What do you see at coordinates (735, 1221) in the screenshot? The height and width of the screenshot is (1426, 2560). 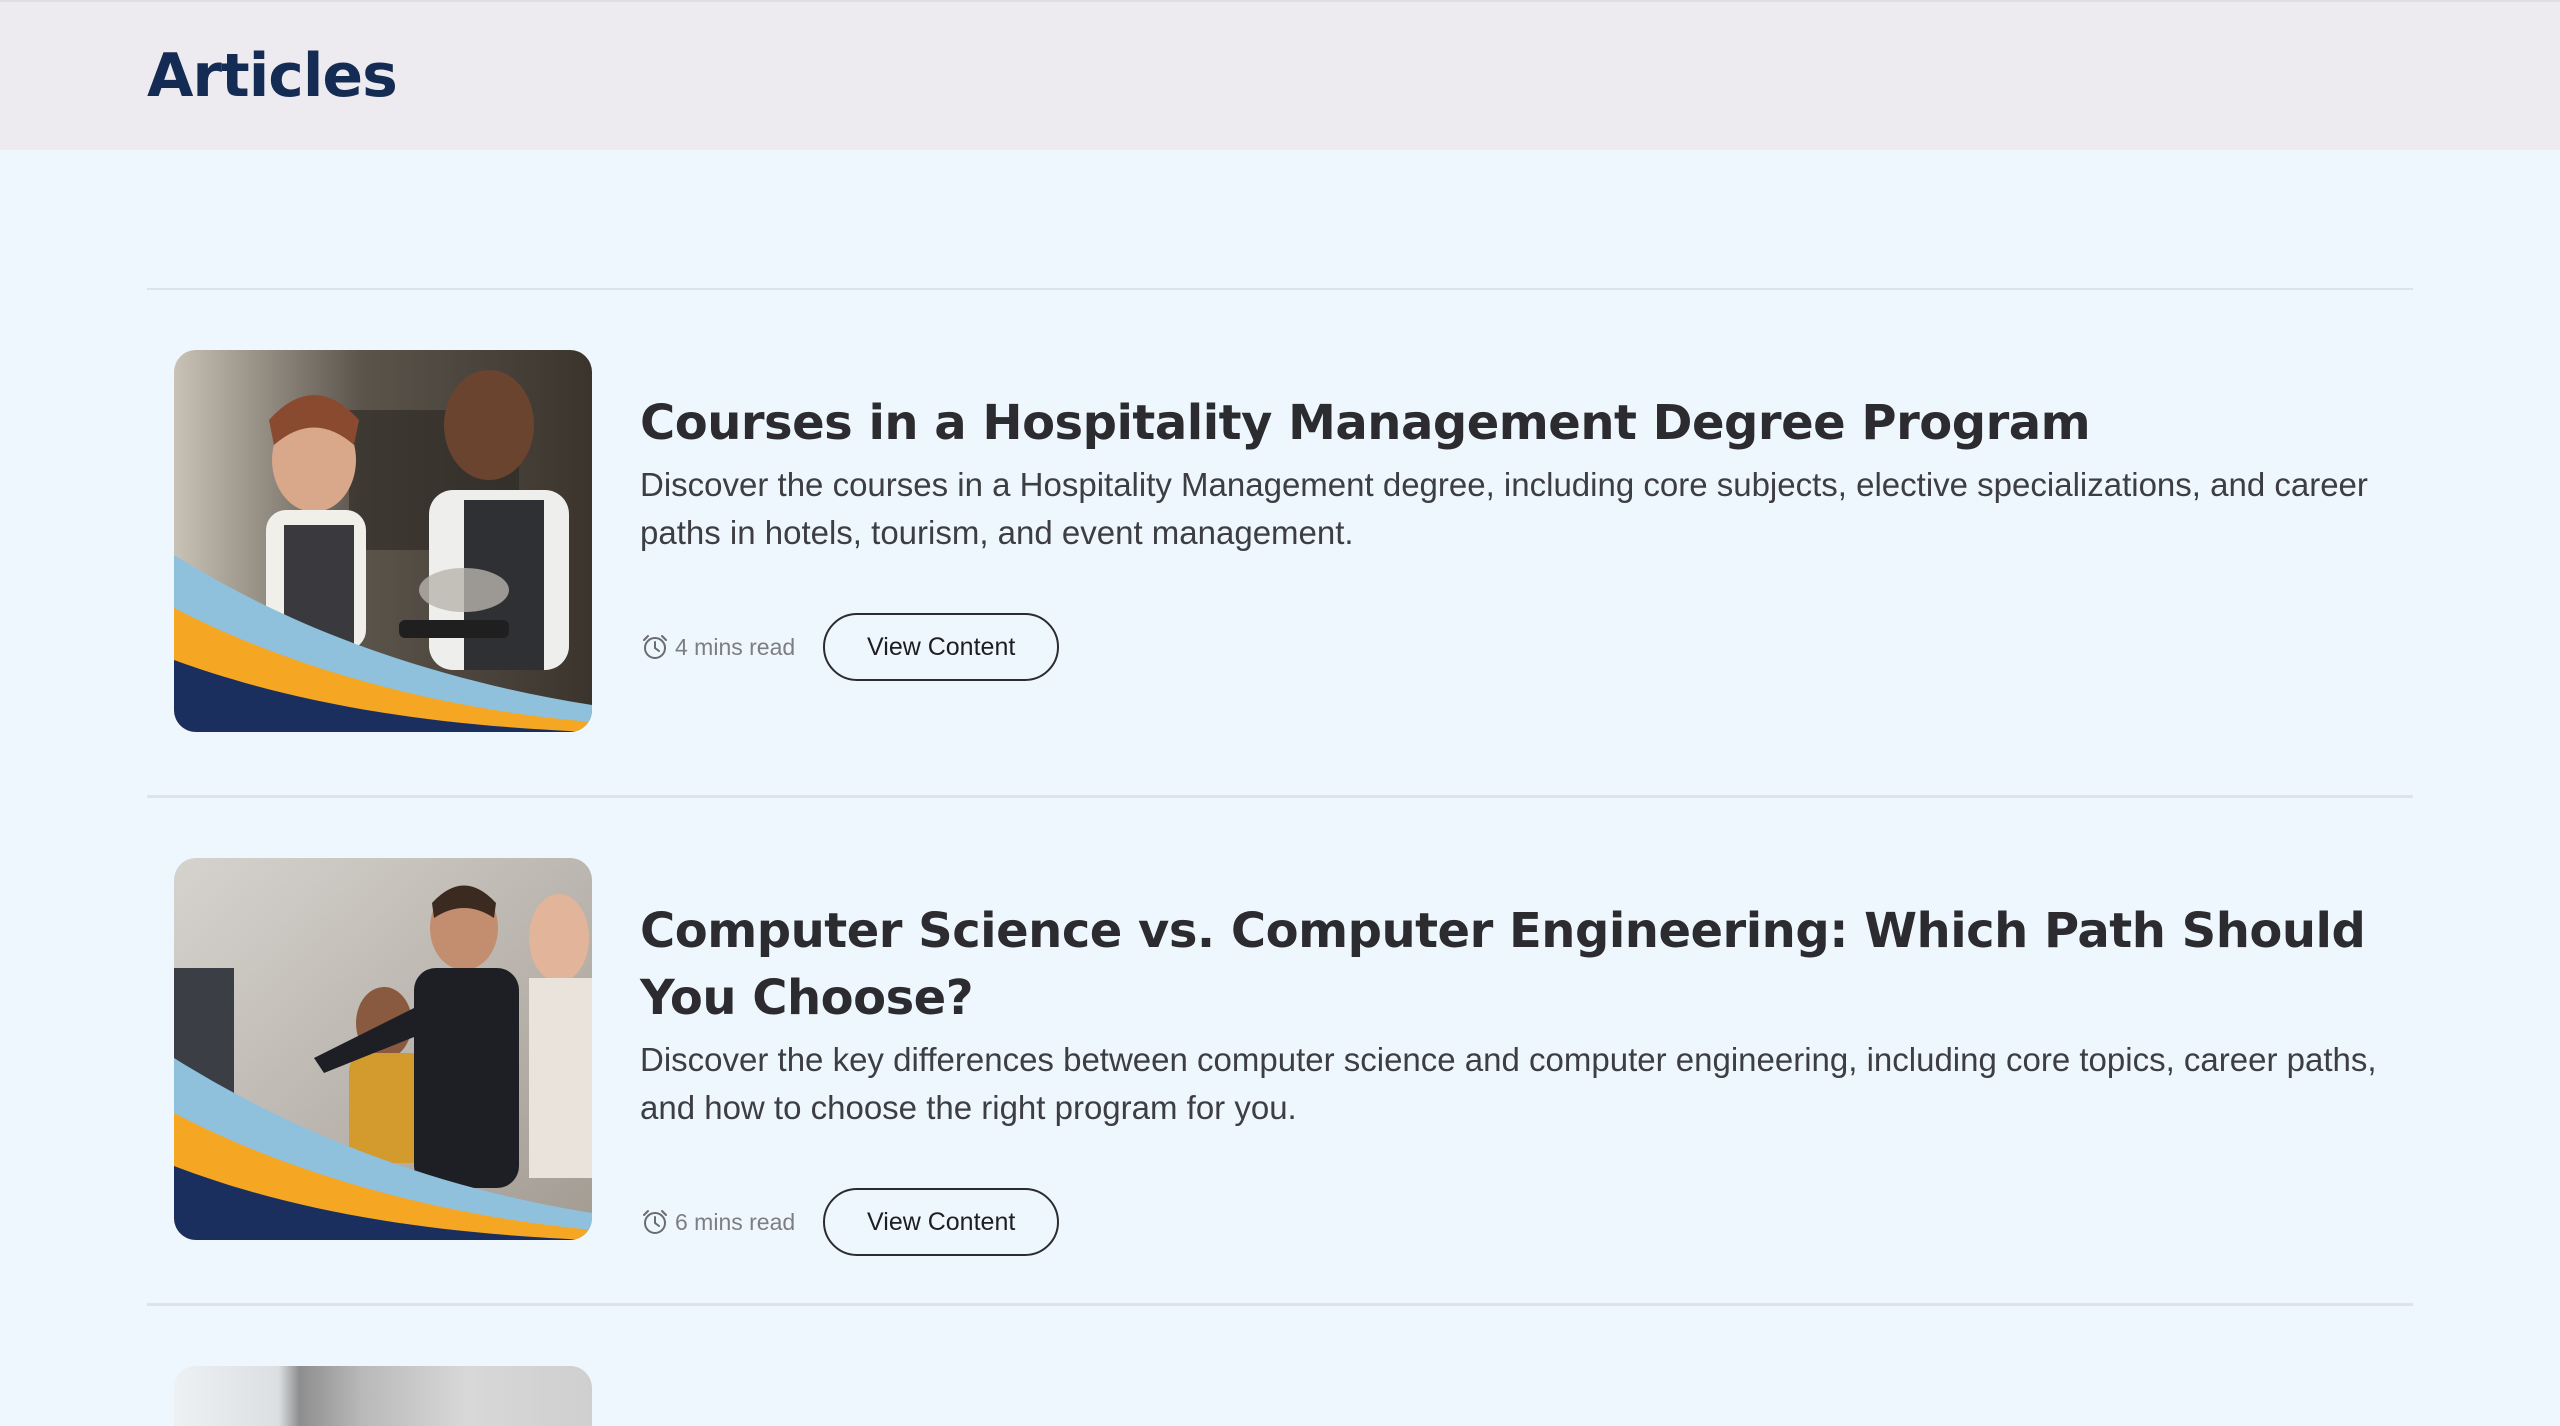 I see `read-time-label: 6 mins read` at bounding box center [735, 1221].